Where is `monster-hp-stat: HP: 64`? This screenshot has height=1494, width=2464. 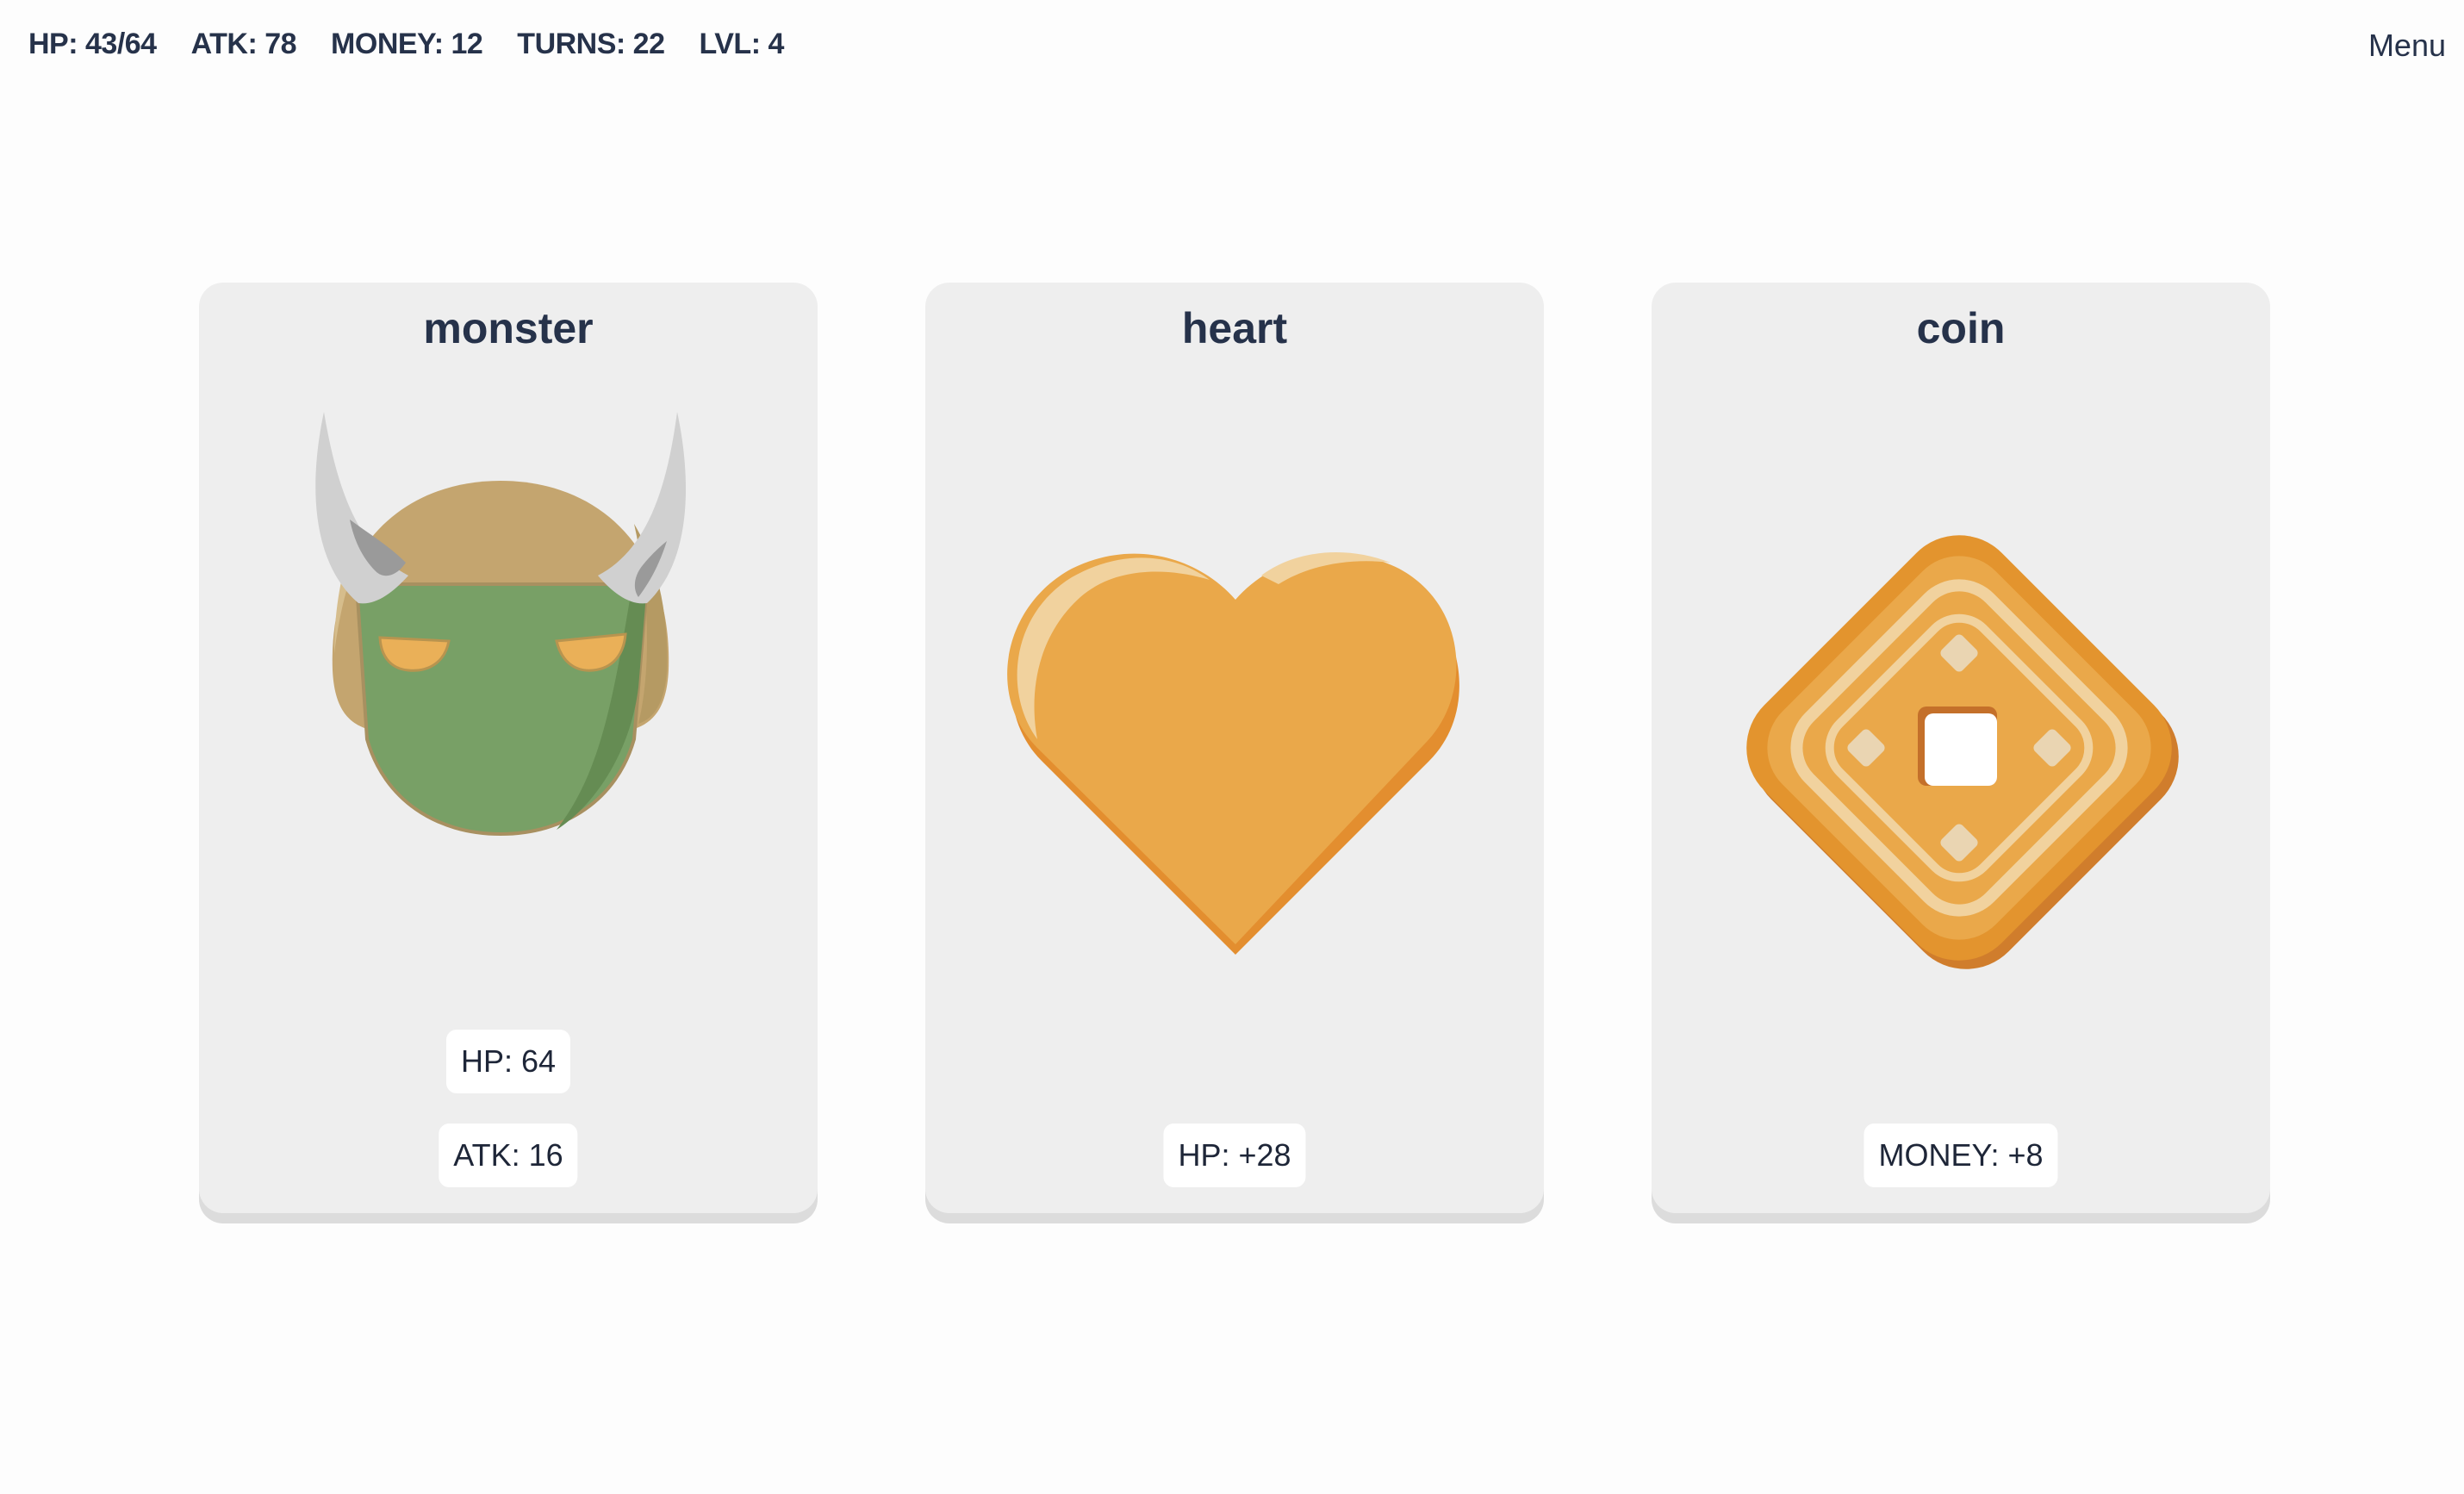 monster-hp-stat: HP: 64 is located at coordinates (508, 1061).